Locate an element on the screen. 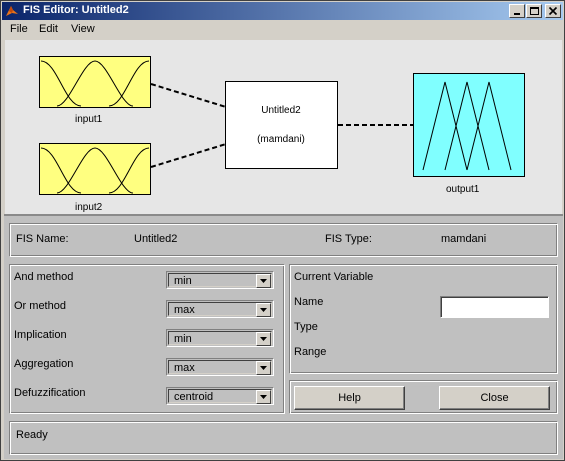 This screenshot has height=461, width=565. aggregation-value: max is located at coordinates (184, 368).